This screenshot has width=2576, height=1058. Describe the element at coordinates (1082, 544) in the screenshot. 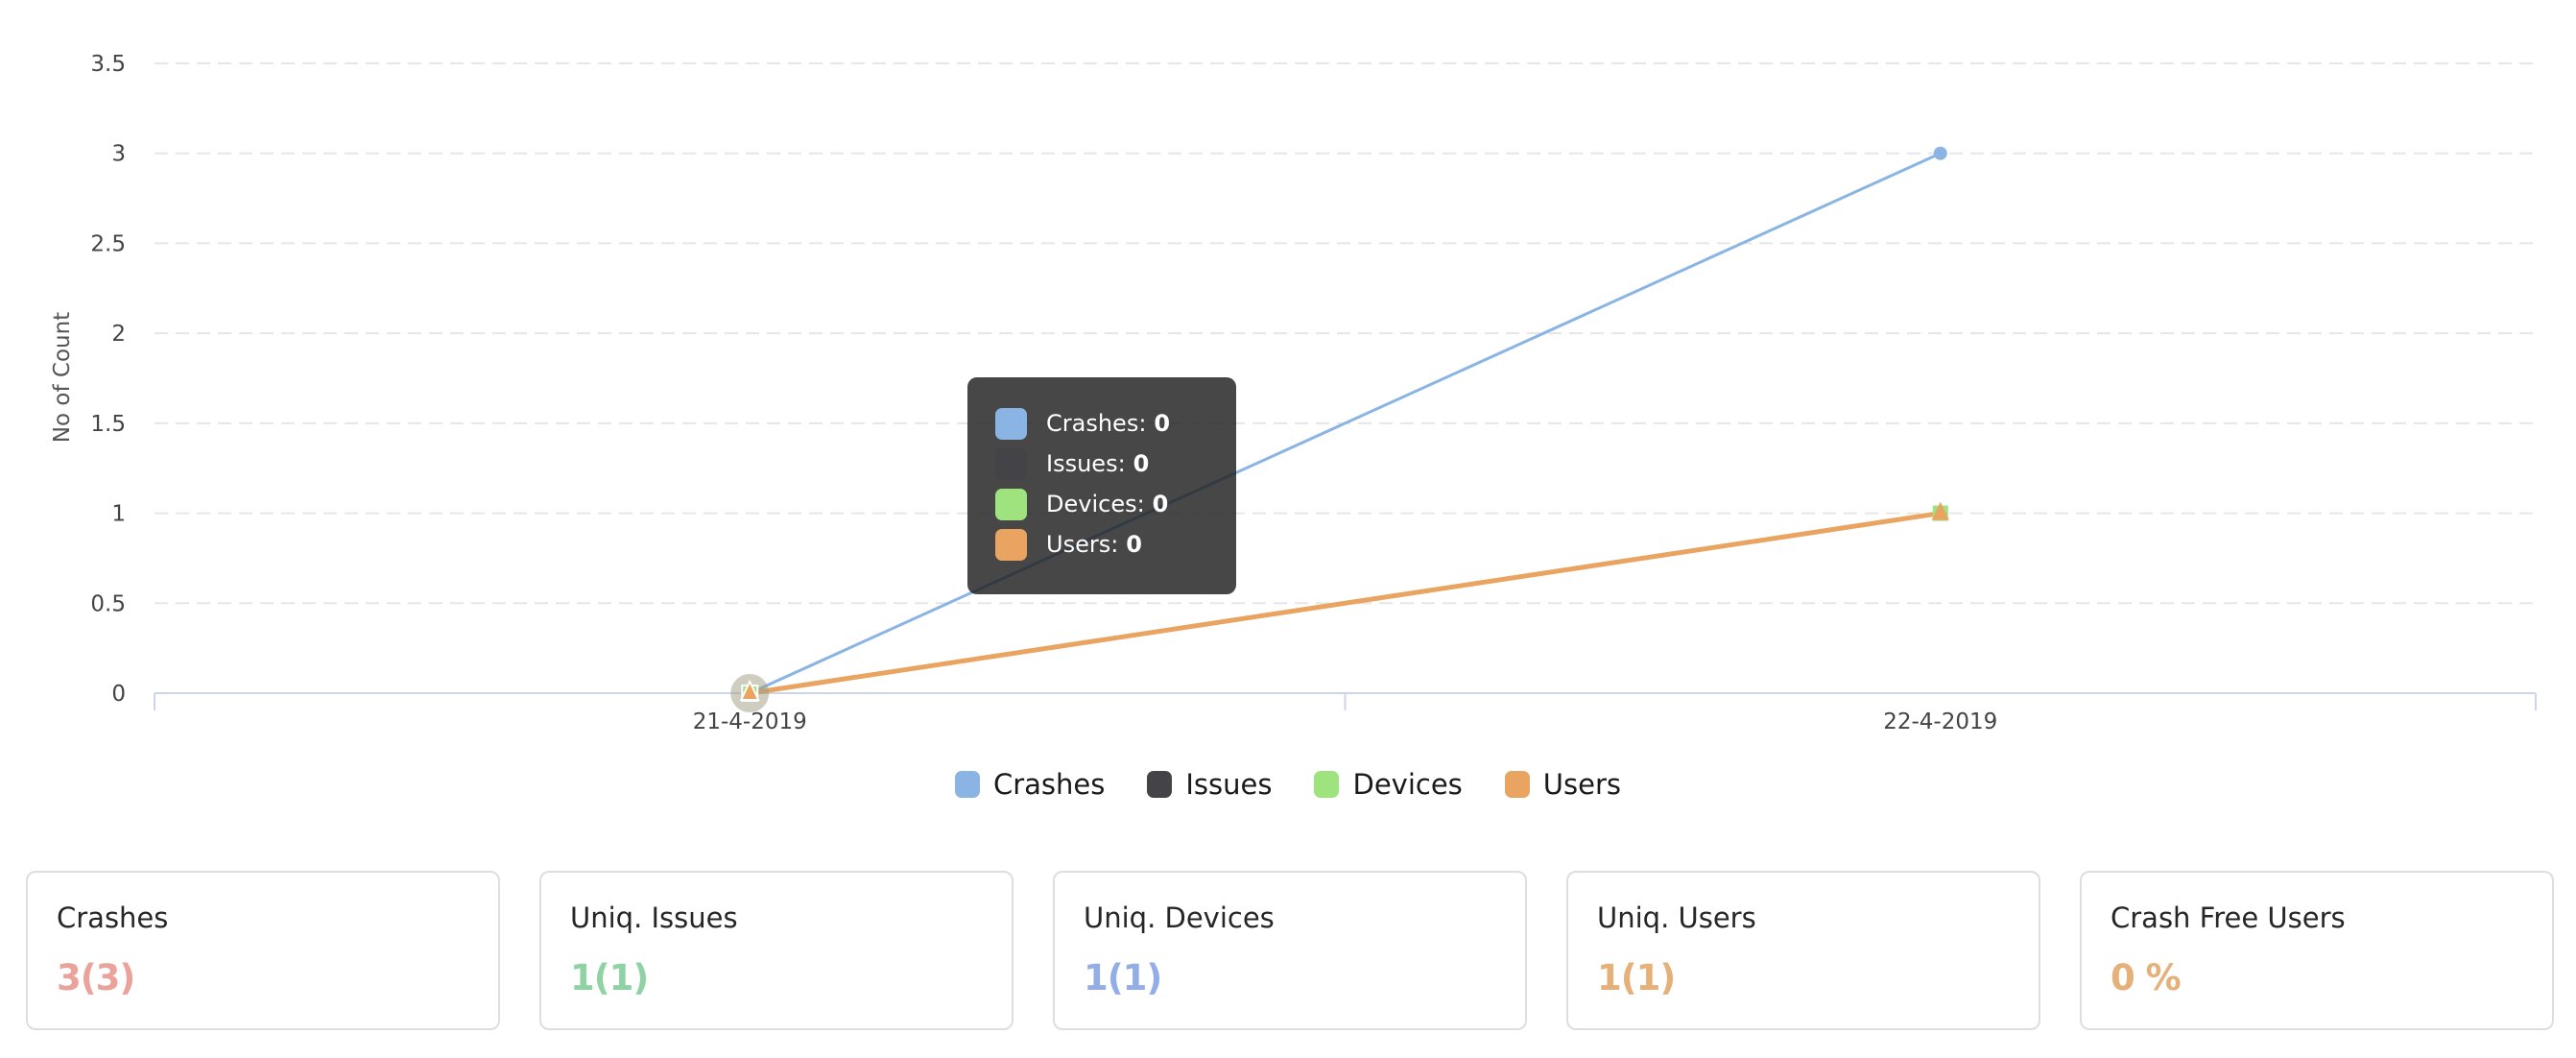

I see `tooltip-label: Users:` at that location.